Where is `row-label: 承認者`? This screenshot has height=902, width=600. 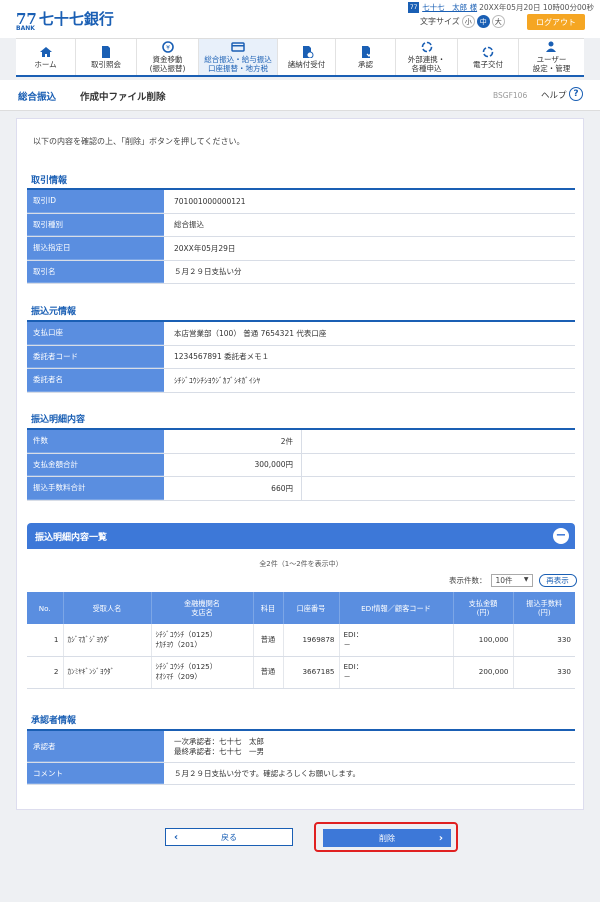 row-label: 承認者 is located at coordinates (95, 746).